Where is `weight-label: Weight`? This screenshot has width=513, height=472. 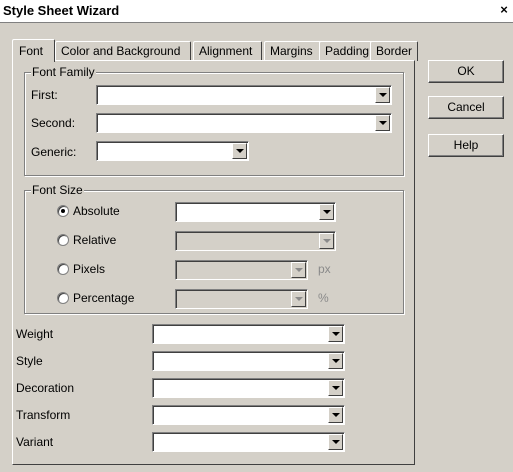
weight-label: Weight is located at coordinates (35, 334).